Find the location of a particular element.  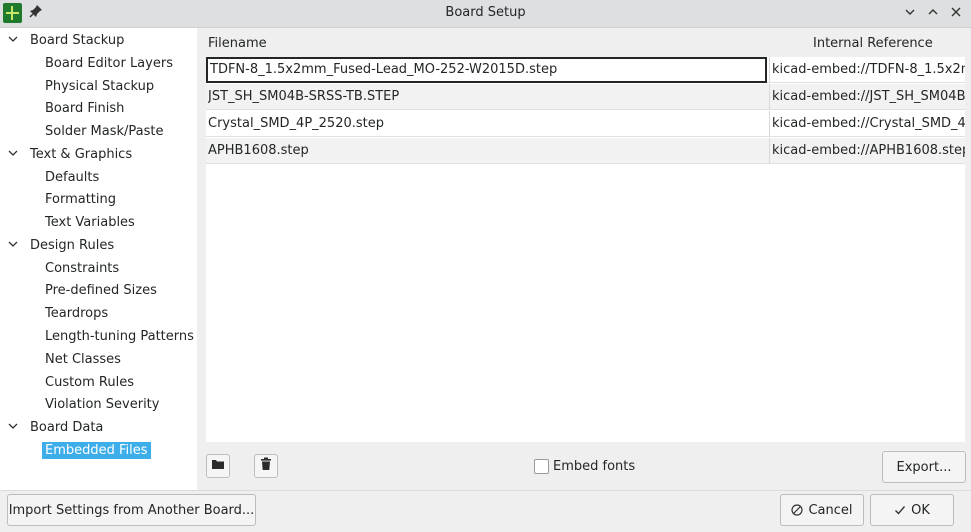

filename-cell: Crystal_SMD_4P_2520.step is located at coordinates (487, 124).